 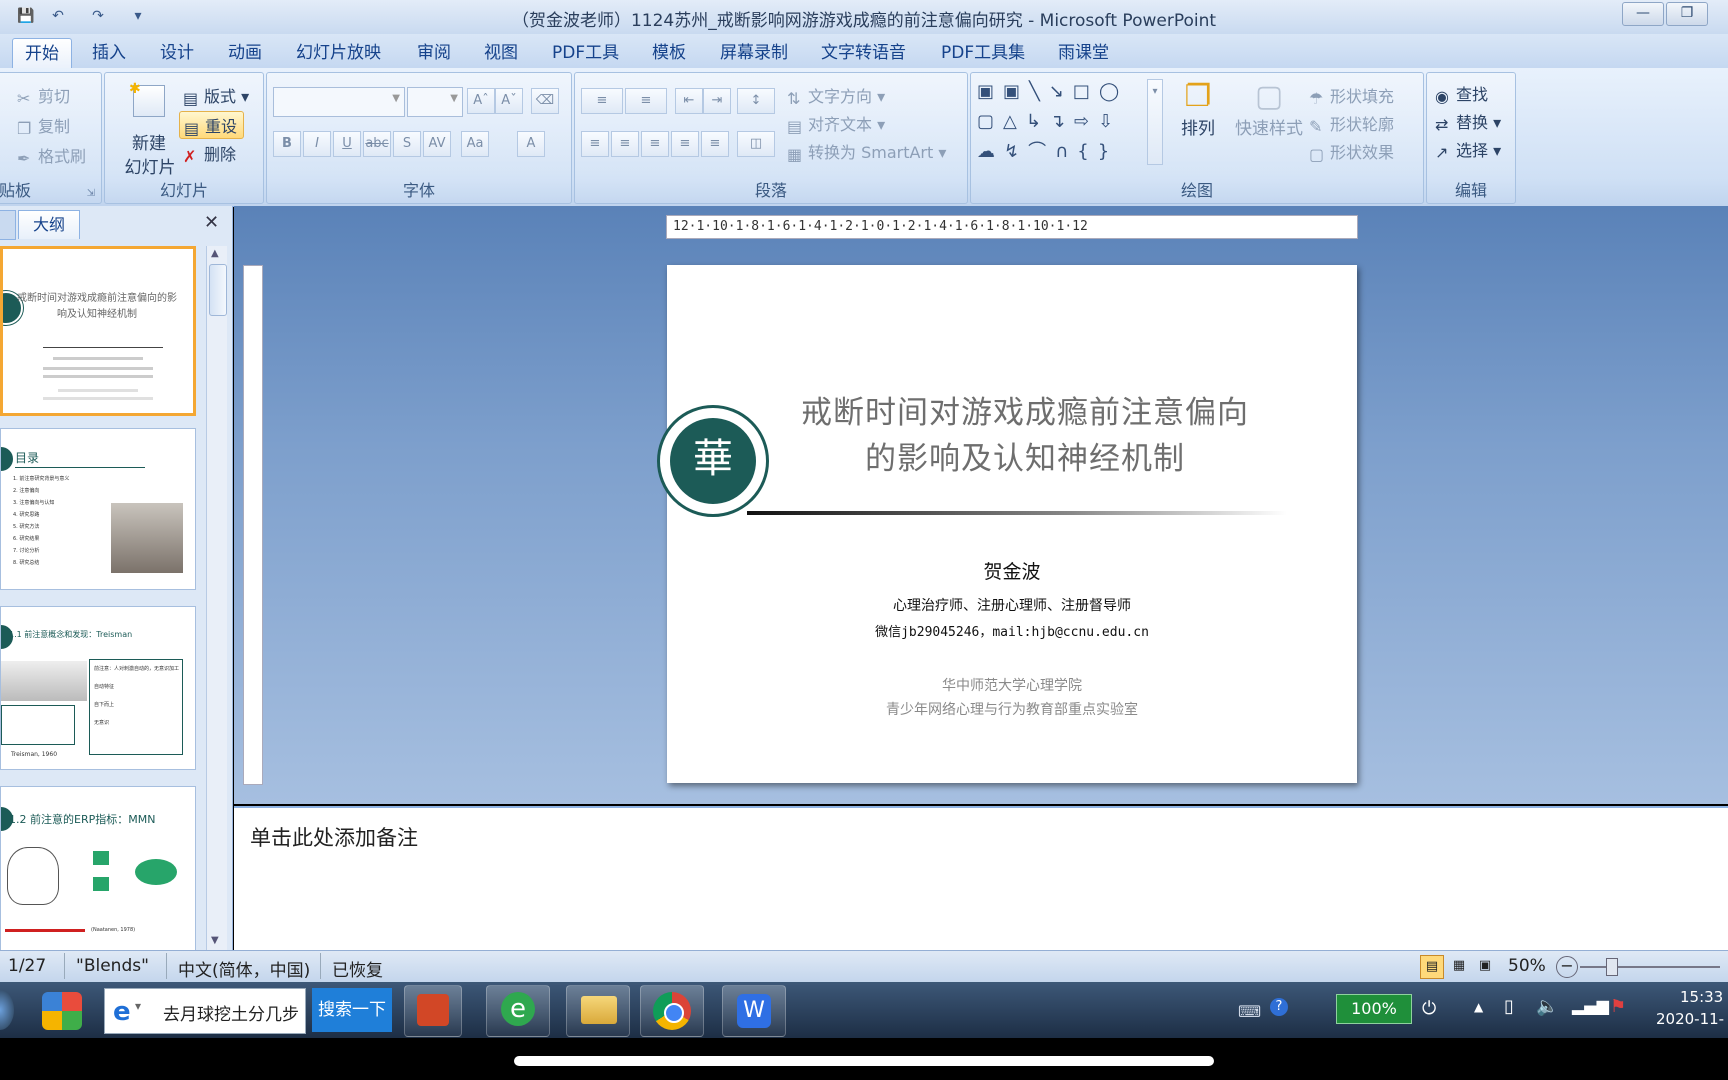 I want to click on slide-thumbnail-4: 1.2 前注意的ERP指标：MMN (Naatanen, 1978), so click(x=98, y=869).